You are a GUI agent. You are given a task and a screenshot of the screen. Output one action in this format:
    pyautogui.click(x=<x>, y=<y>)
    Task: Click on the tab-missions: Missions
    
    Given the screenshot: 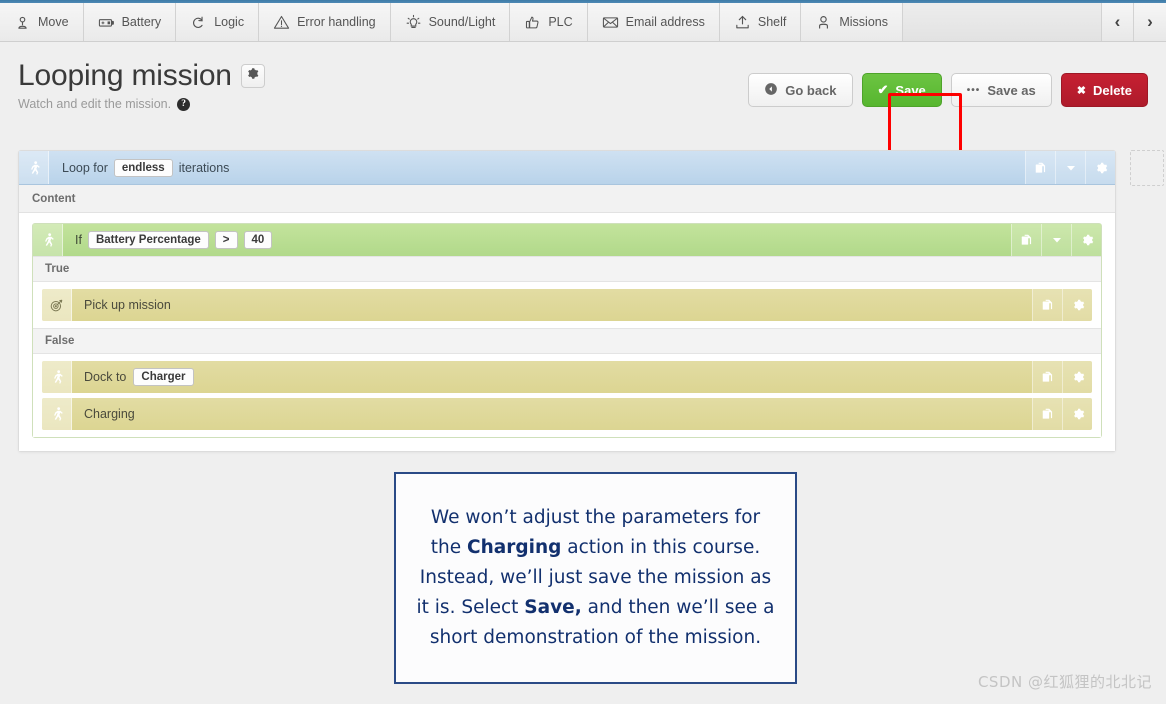 What is the action you would take?
    pyautogui.click(x=852, y=22)
    